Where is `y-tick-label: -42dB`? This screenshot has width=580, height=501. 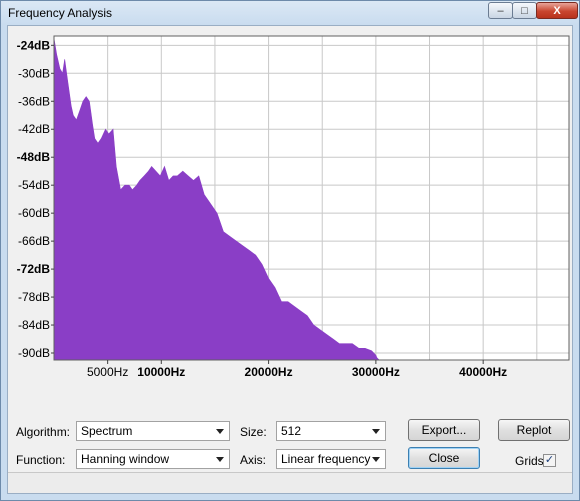
y-tick-label: -42dB is located at coordinates (34, 129).